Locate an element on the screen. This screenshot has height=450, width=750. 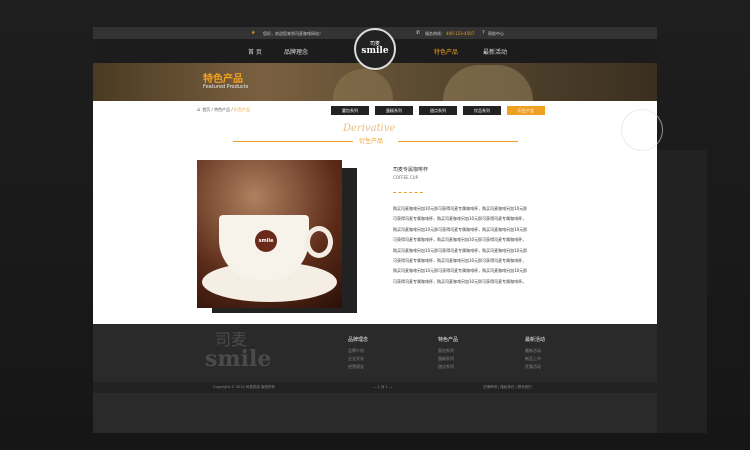
pagination: — 1 页 1 — is located at coordinates (382, 387).